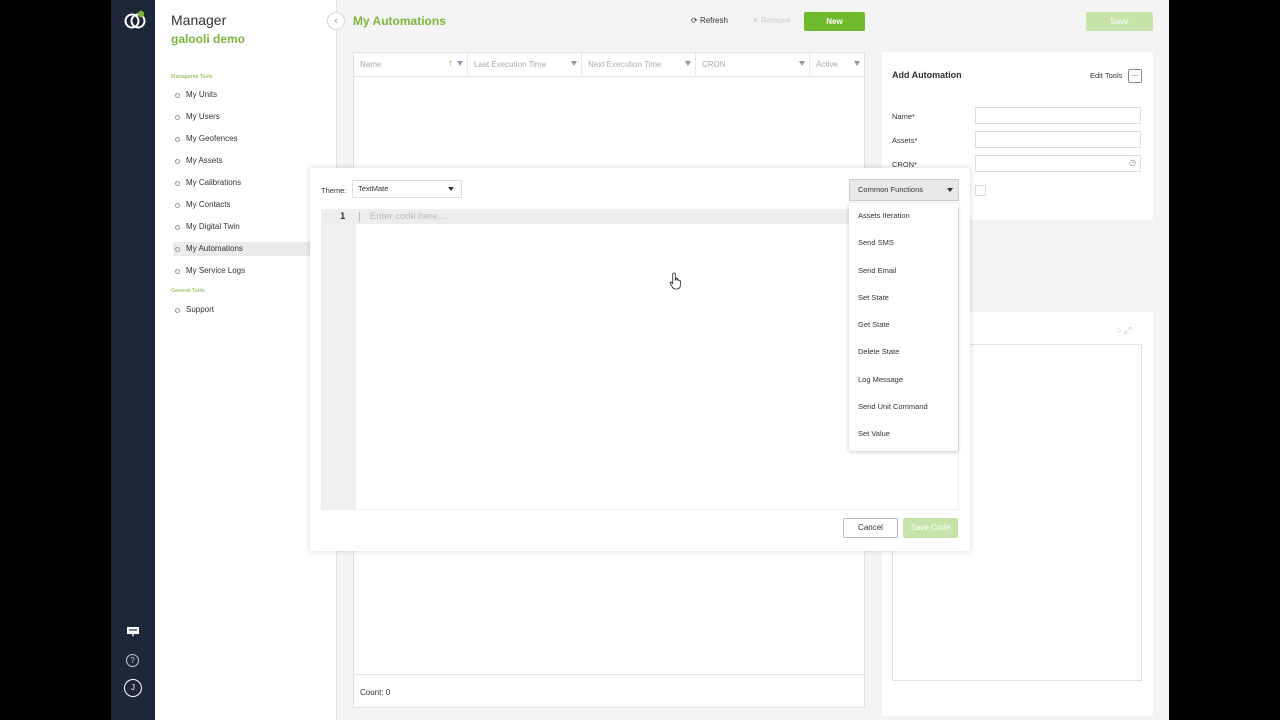 This screenshot has width=1280, height=720. I want to click on caret-down-icon, so click(950, 190).